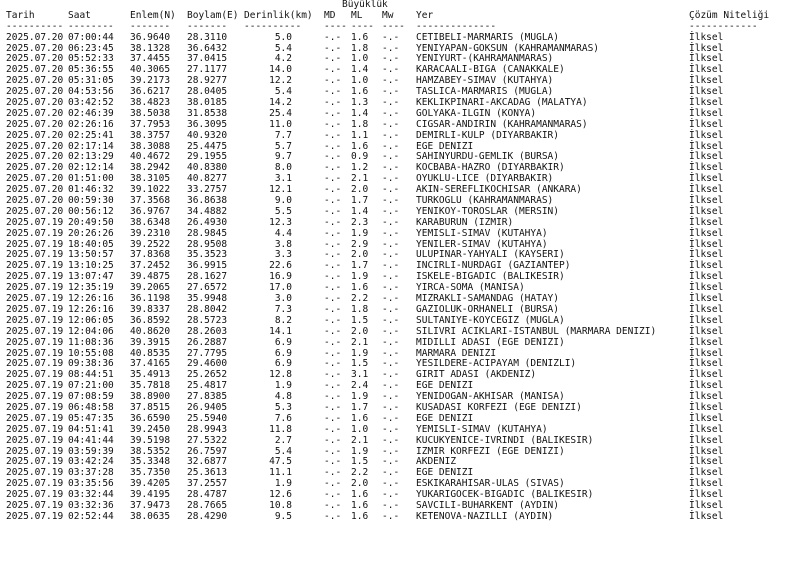  What do you see at coordinates (490, 342) in the screenshot?
I see `event-location: MIDILLI ADASI (EGE DENIZI)` at bounding box center [490, 342].